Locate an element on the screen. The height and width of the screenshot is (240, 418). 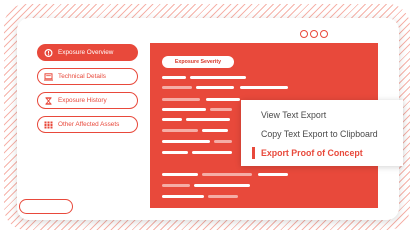
sidebar-item-exposure-overview: Exposure Overview is located at coordinates (87, 52).